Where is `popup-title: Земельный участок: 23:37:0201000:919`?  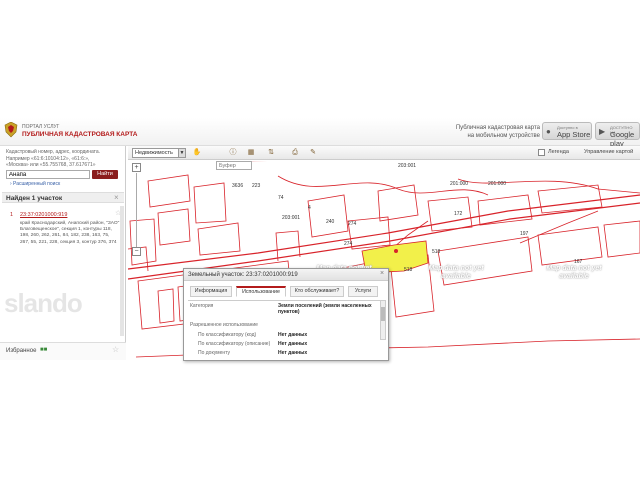 popup-title: Земельный участок: 23:37:0201000:919 is located at coordinates (243, 275).